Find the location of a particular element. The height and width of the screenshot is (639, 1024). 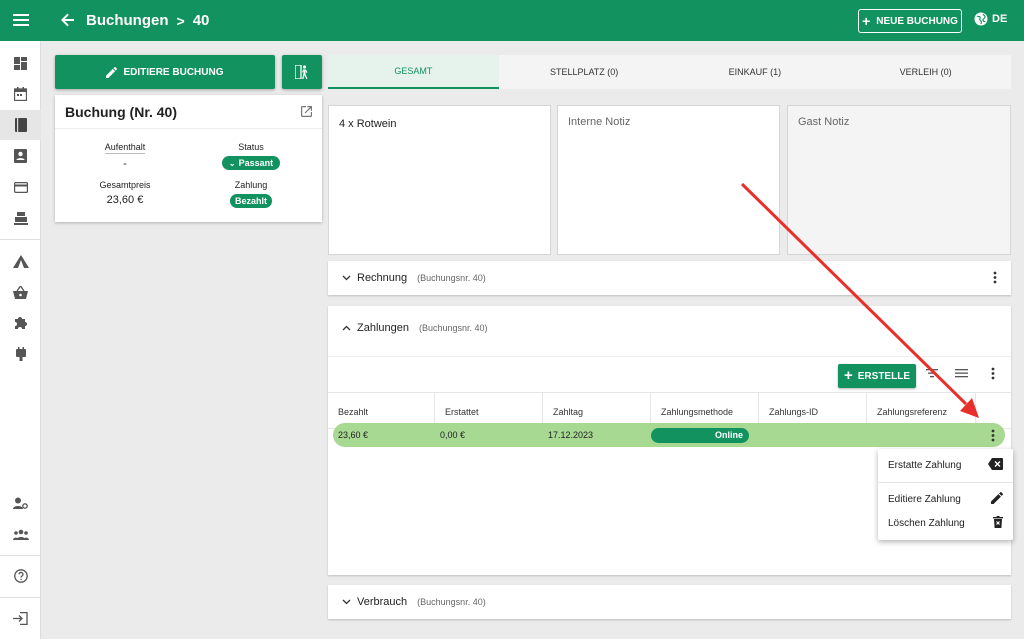

top-app-bar: Buchungen > 40 + NEUE BUCHUNG DE is located at coordinates (512, 20).